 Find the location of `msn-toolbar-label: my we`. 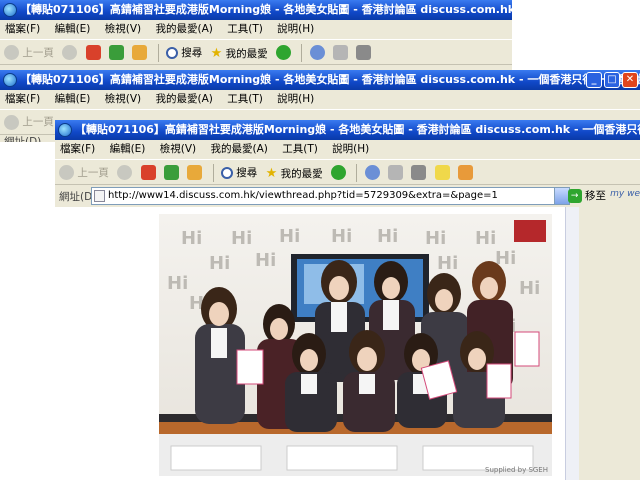

msn-toolbar-label: my we is located at coordinates (625, 194).